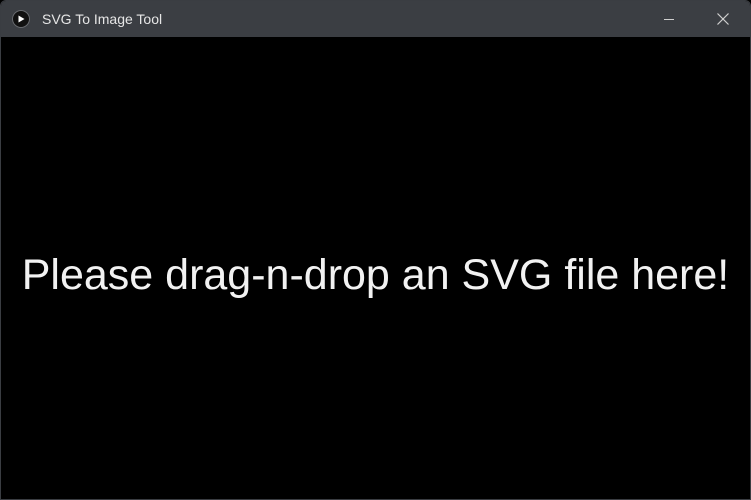 The height and width of the screenshot is (500, 751). I want to click on close-icon, so click(723, 19).